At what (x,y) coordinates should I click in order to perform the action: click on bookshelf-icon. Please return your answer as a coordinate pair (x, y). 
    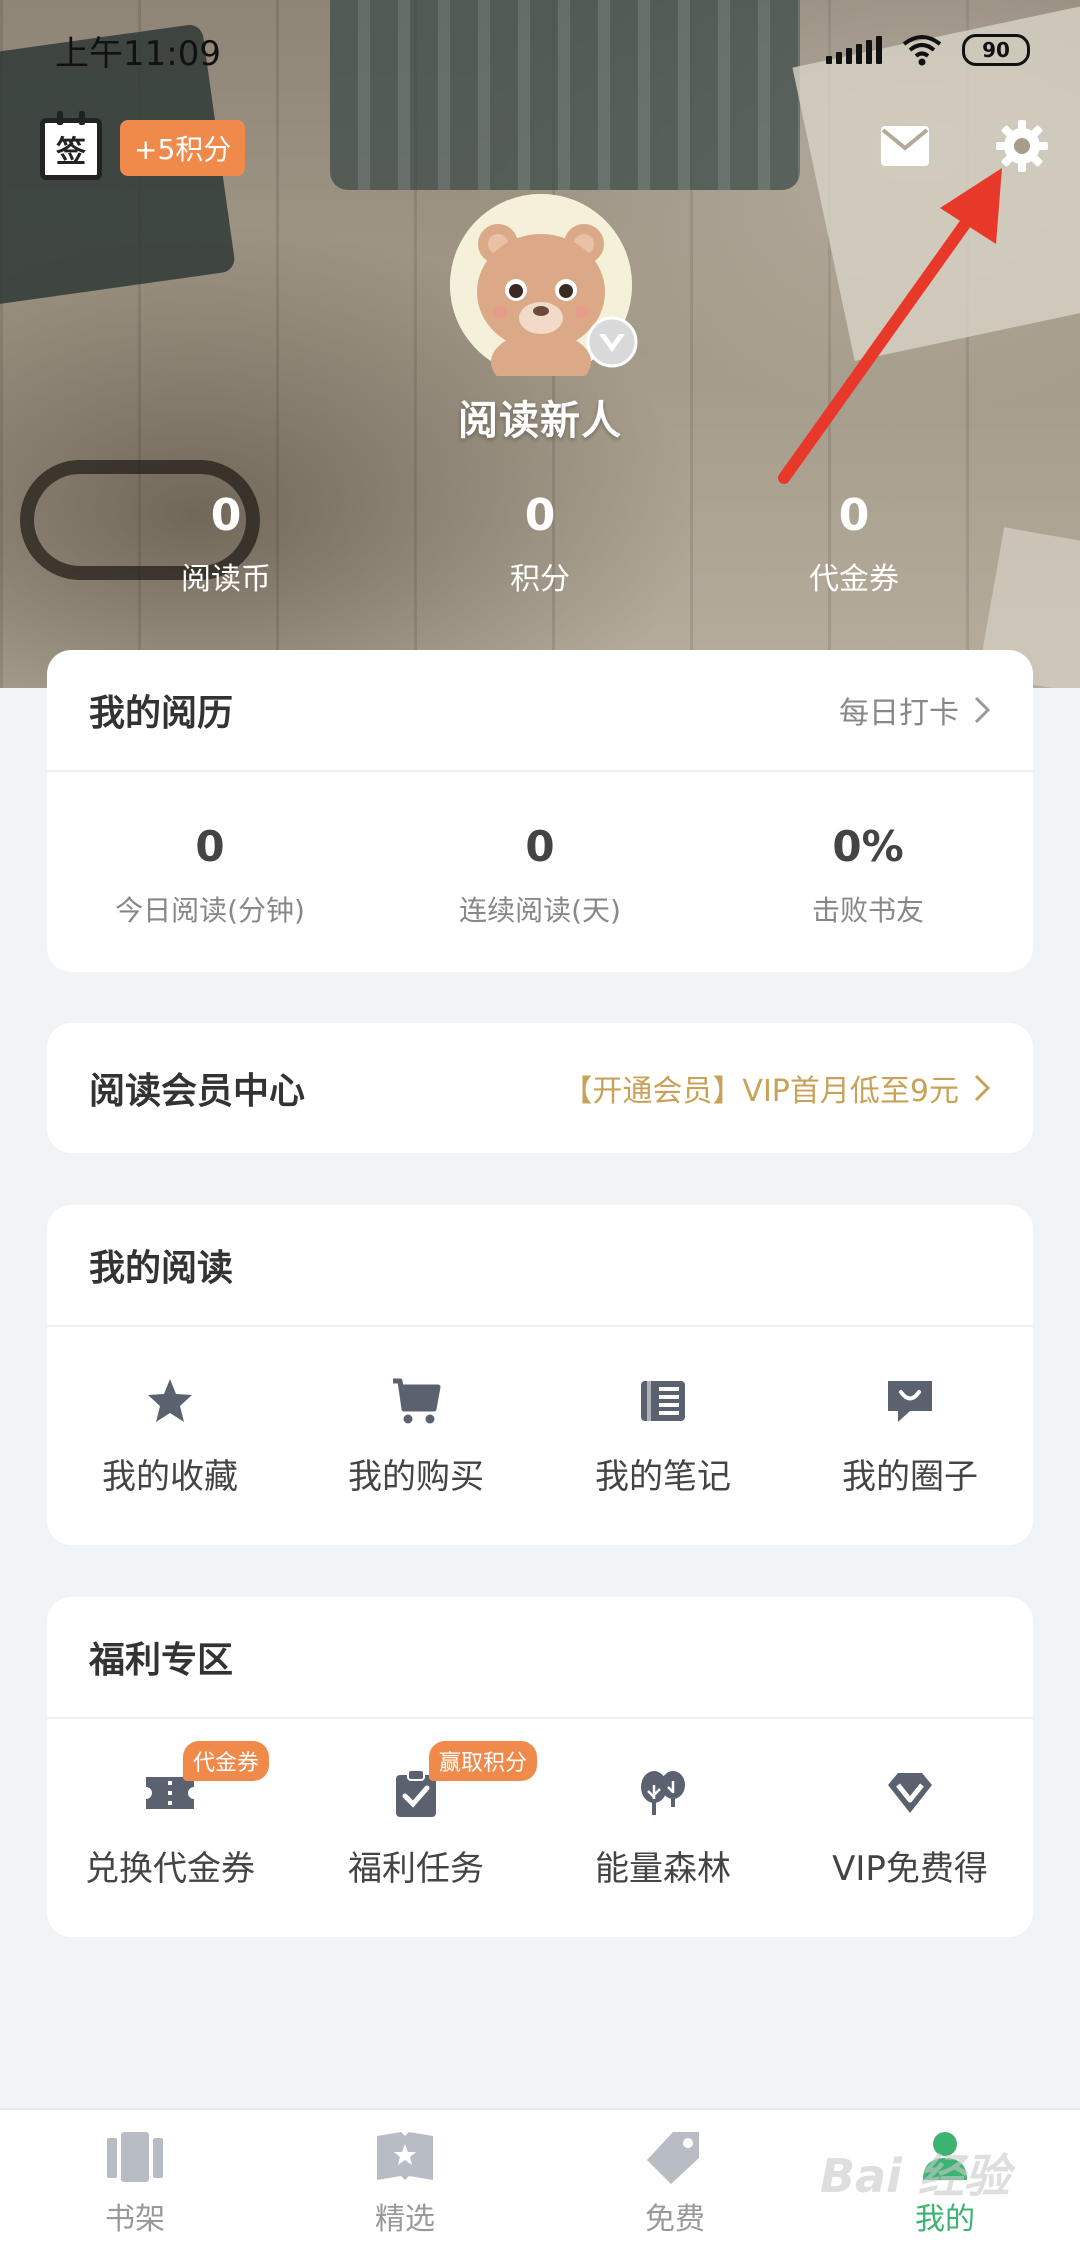
    Looking at the image, I should click on (135, 2157).